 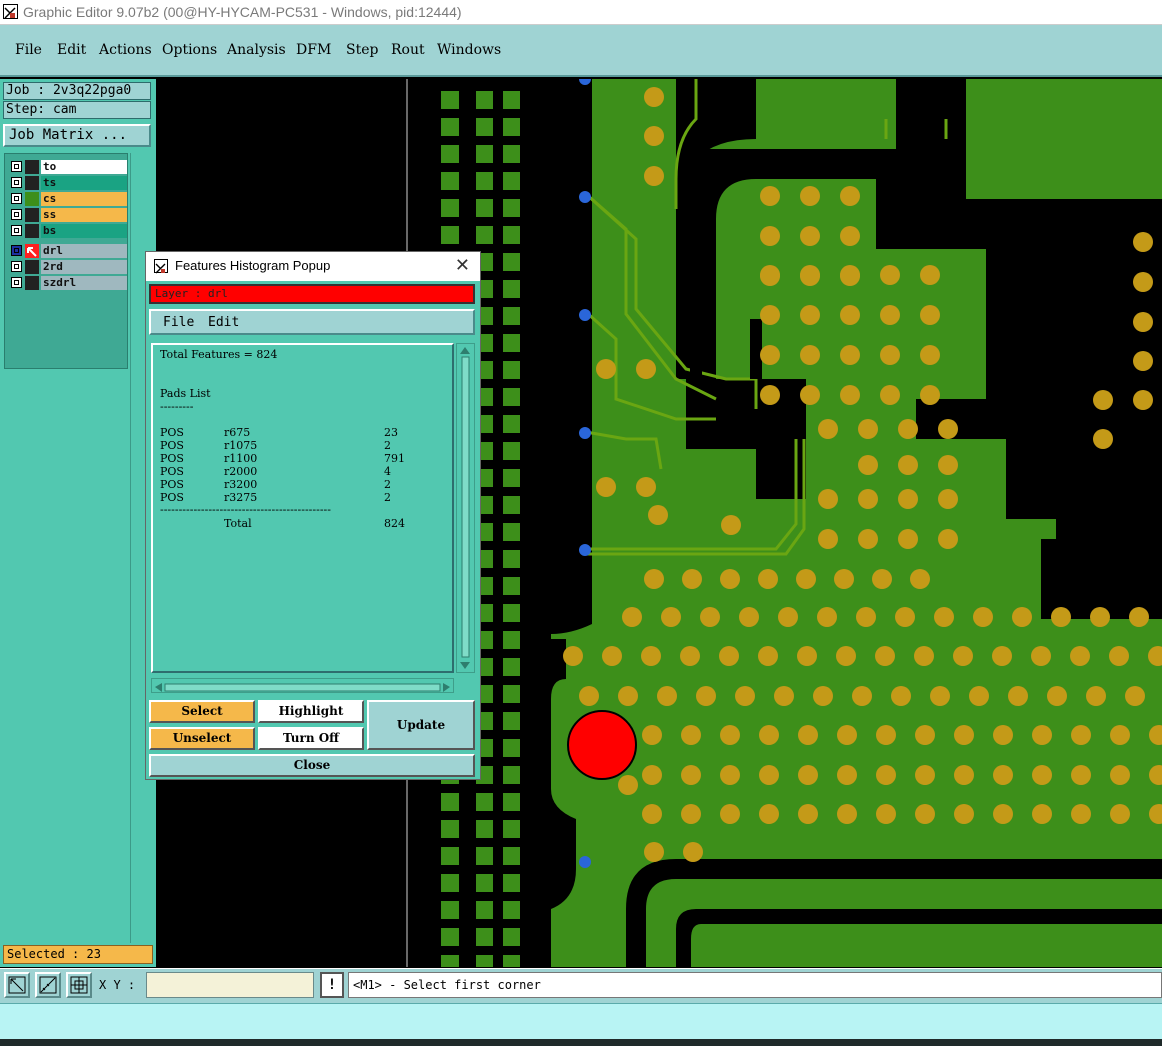 What do you see at coordinates (230, 985) in the screenshot?
I see `xy-input` at bounding box center [230, 985].